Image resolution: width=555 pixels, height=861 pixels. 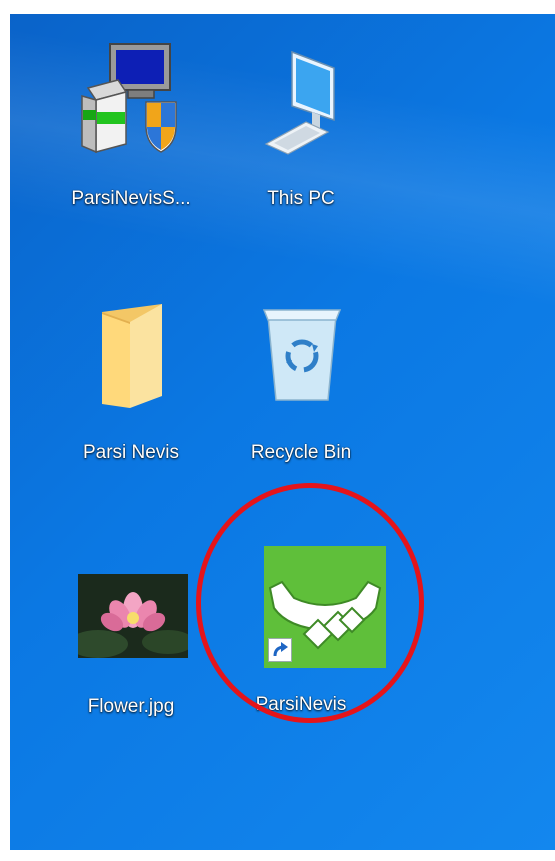 I want to click on parsinevis-shortcut-icon, so click(x=325, y=609).